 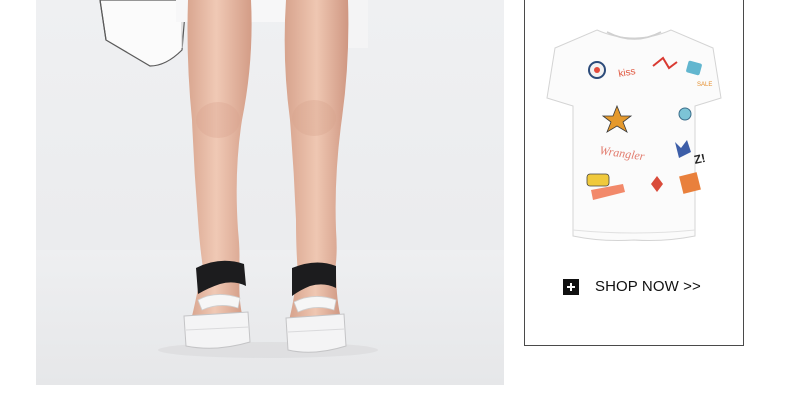 I want to click on shop-now-link: SHOP NOW >>, so click(x=632, y=286).